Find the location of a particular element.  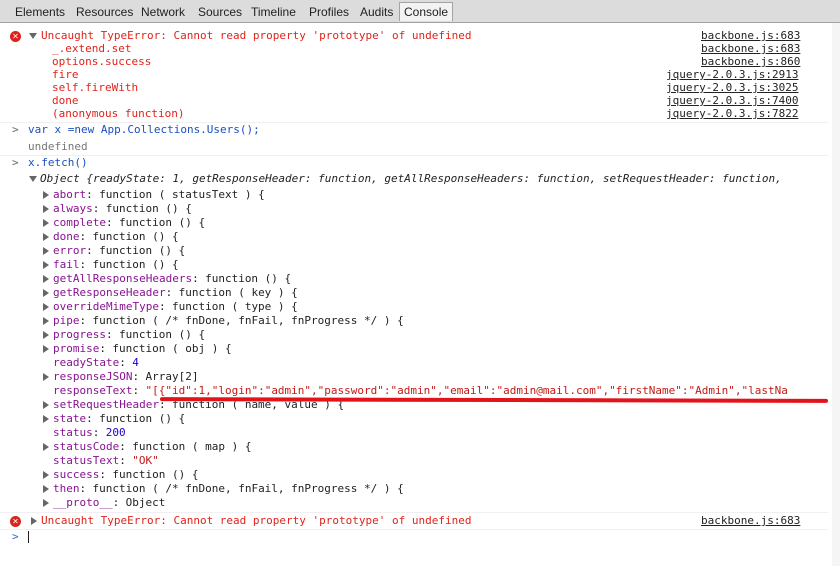

tab-audits: Audits is located at coordinates (376, 12).